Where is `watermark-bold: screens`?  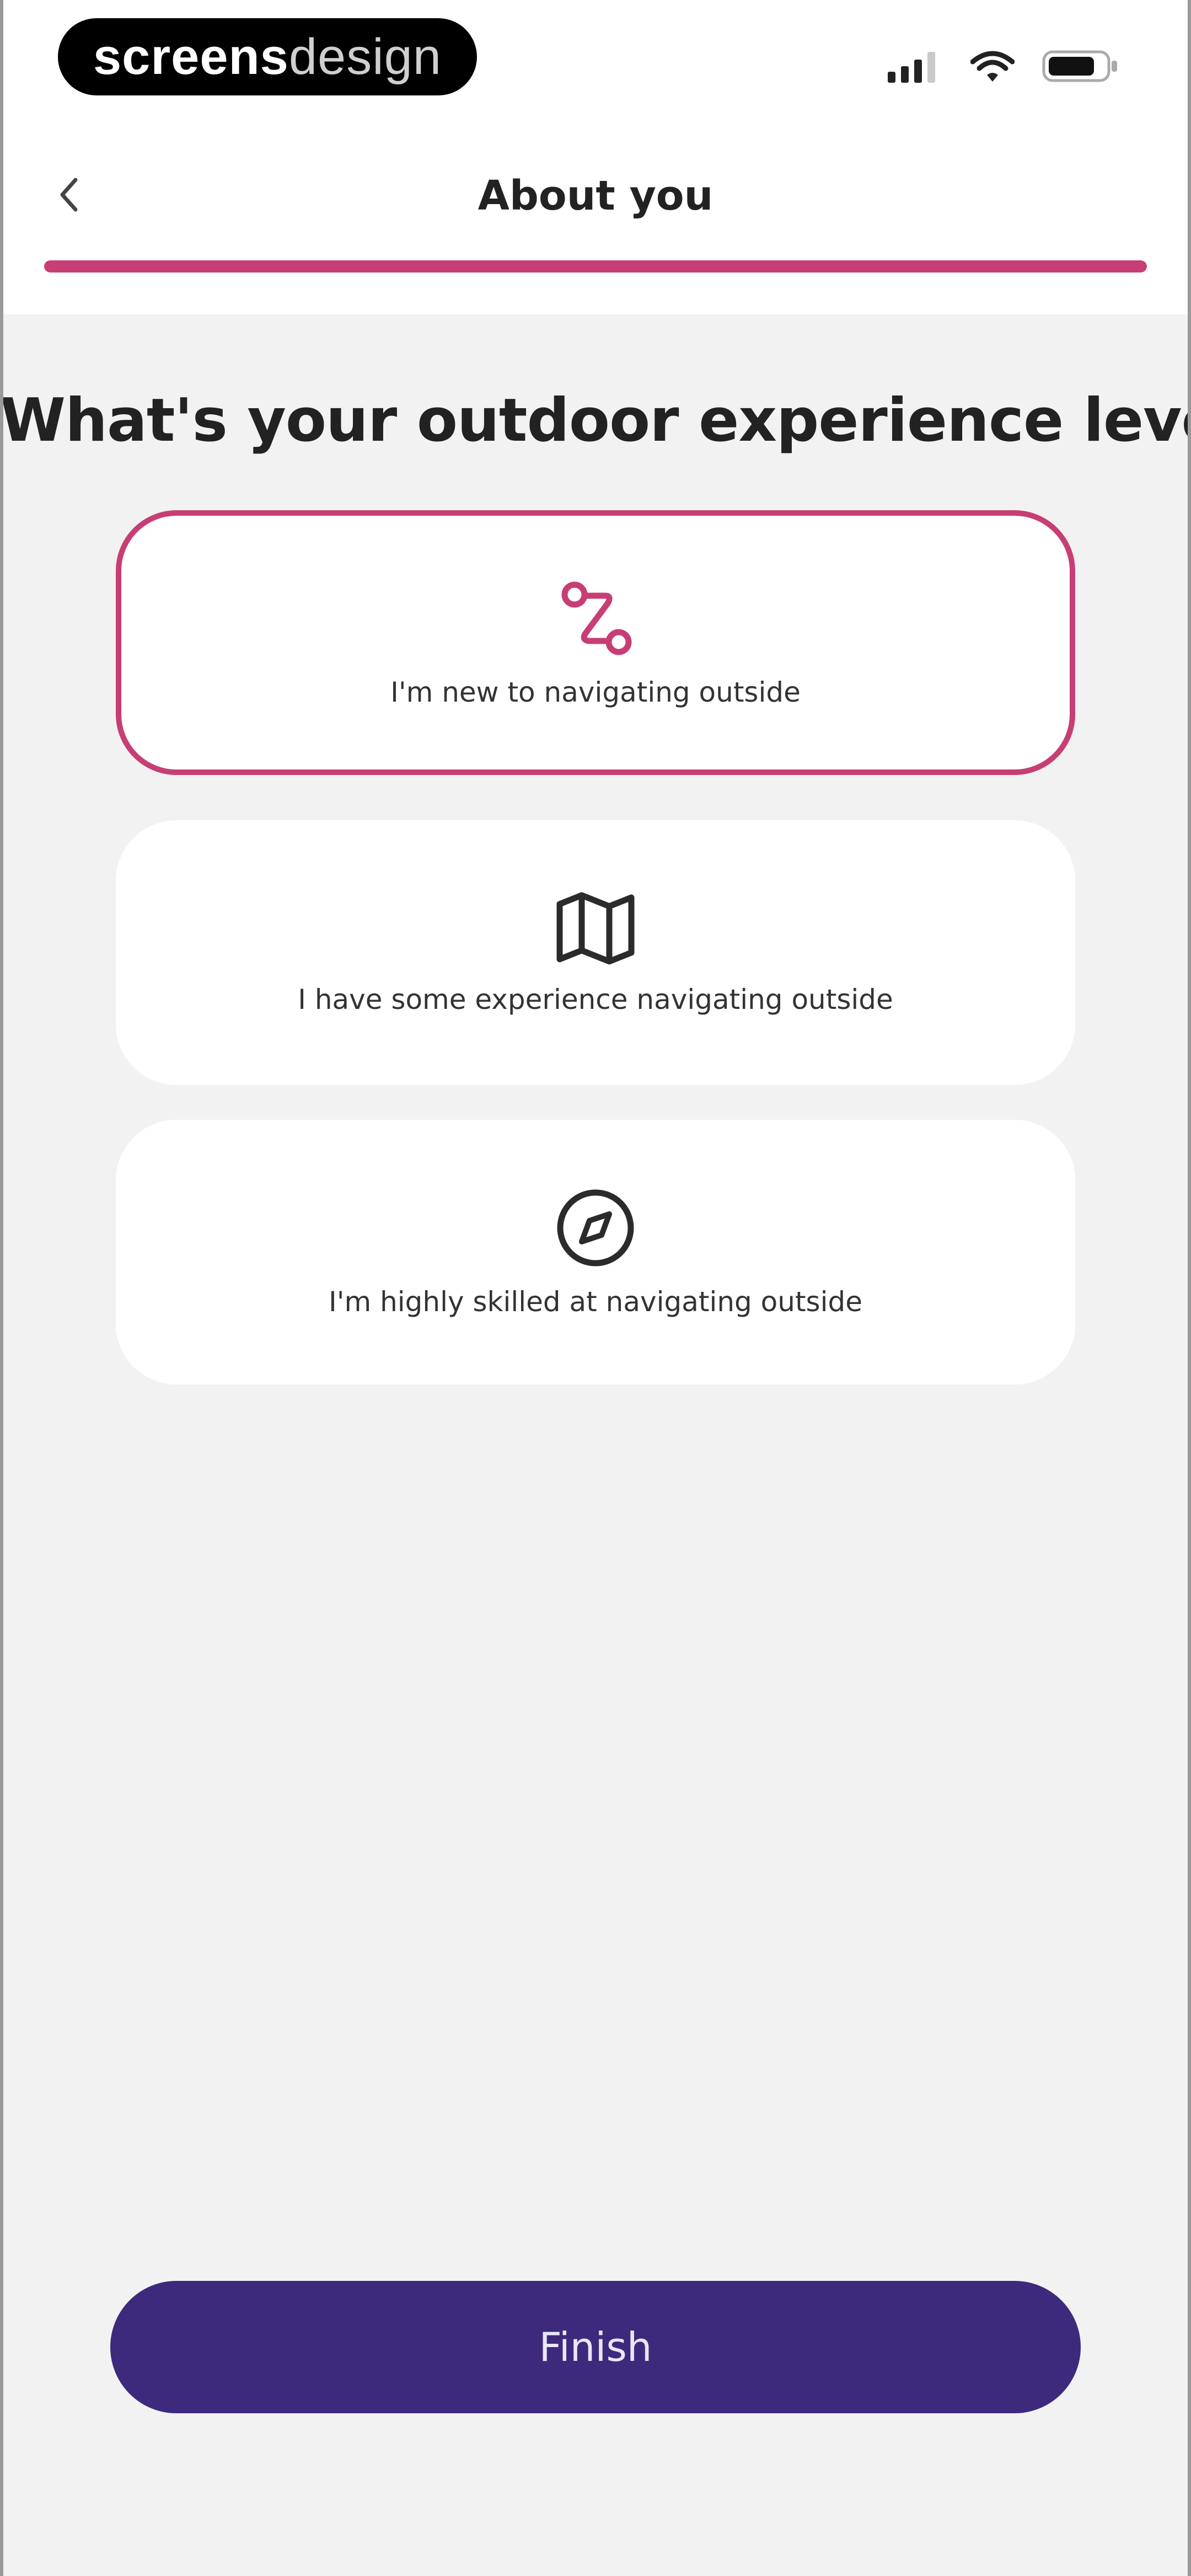 watermark-bold: screens is located at coordinates (191, 56).